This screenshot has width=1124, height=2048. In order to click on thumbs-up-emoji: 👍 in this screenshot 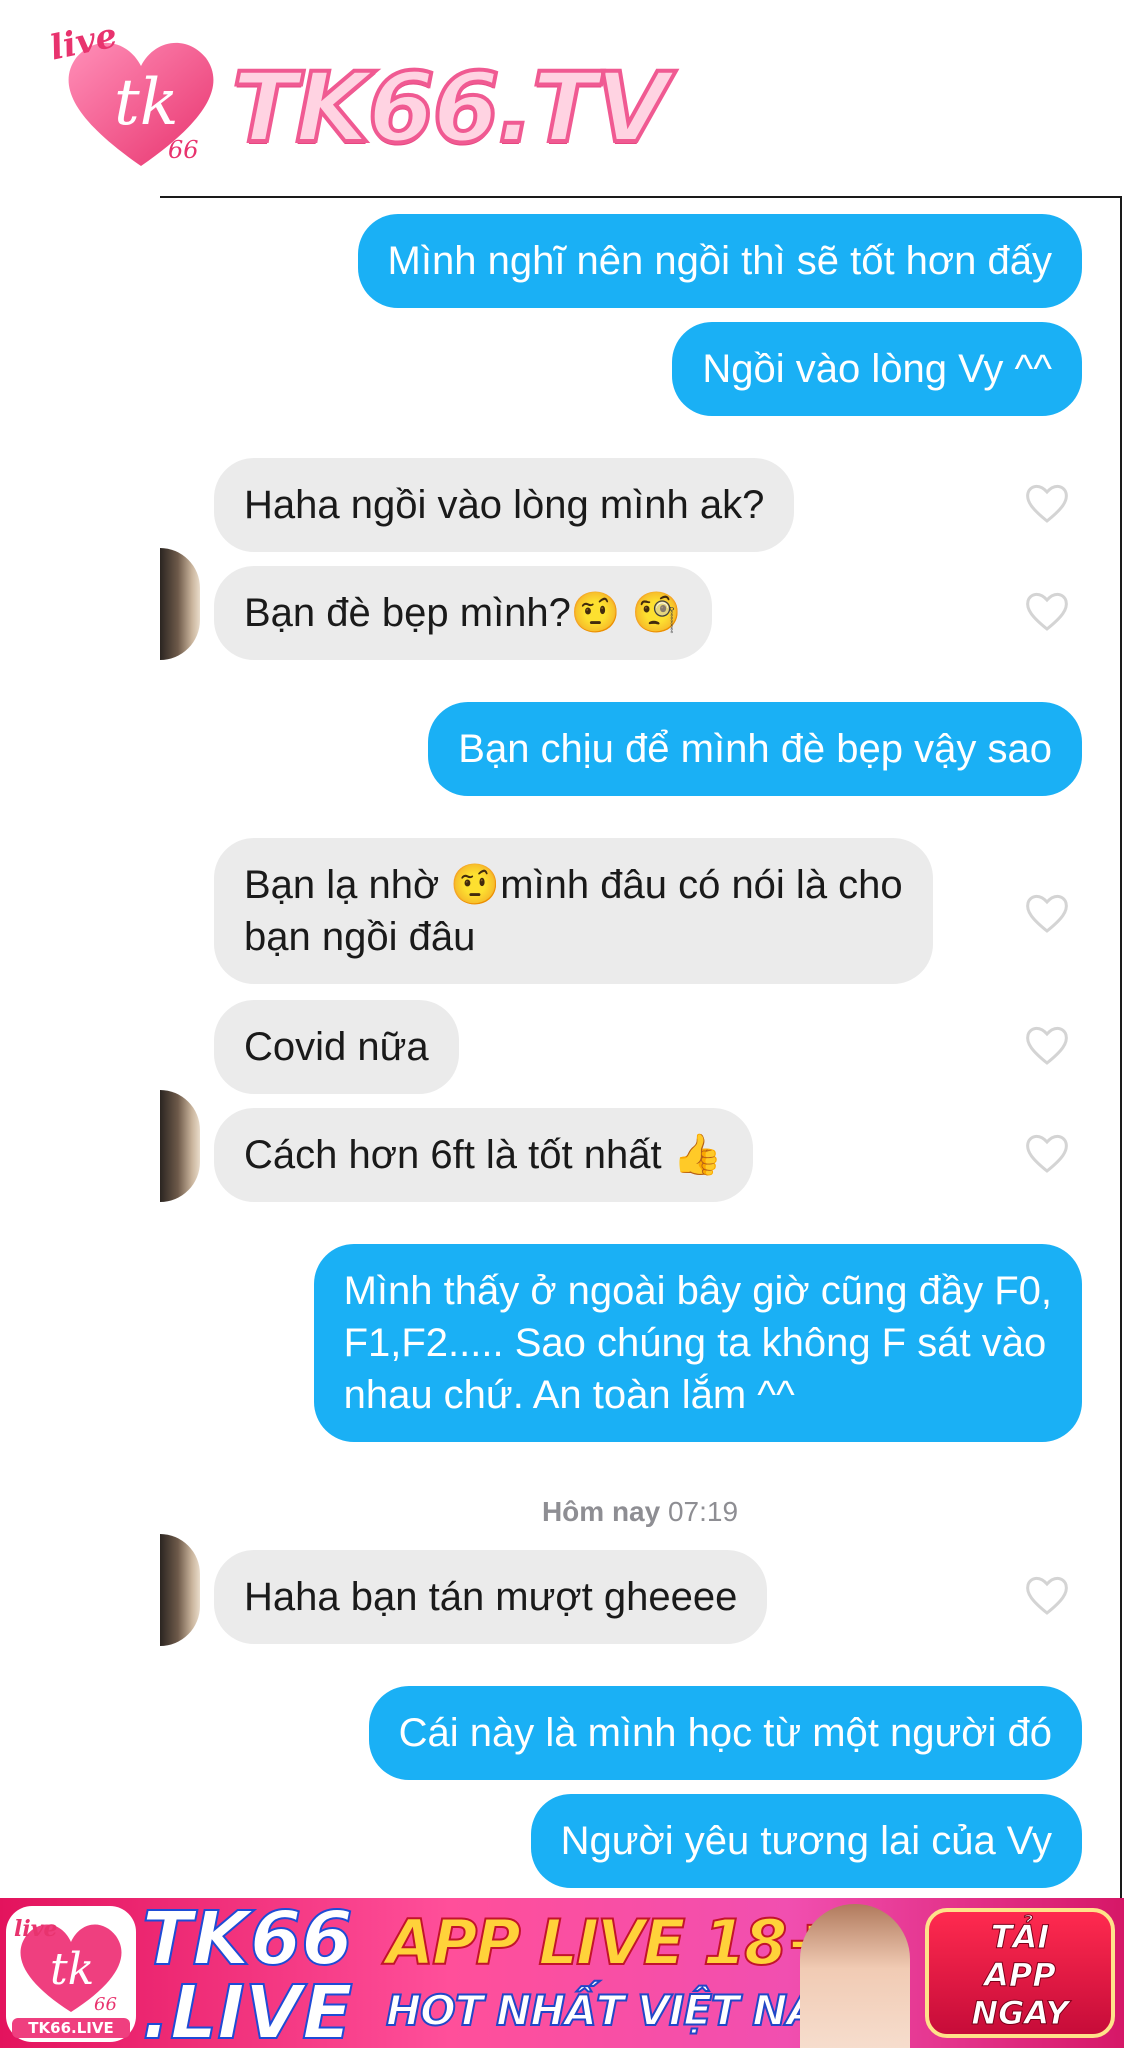, I will do `click(697, 1155)`.